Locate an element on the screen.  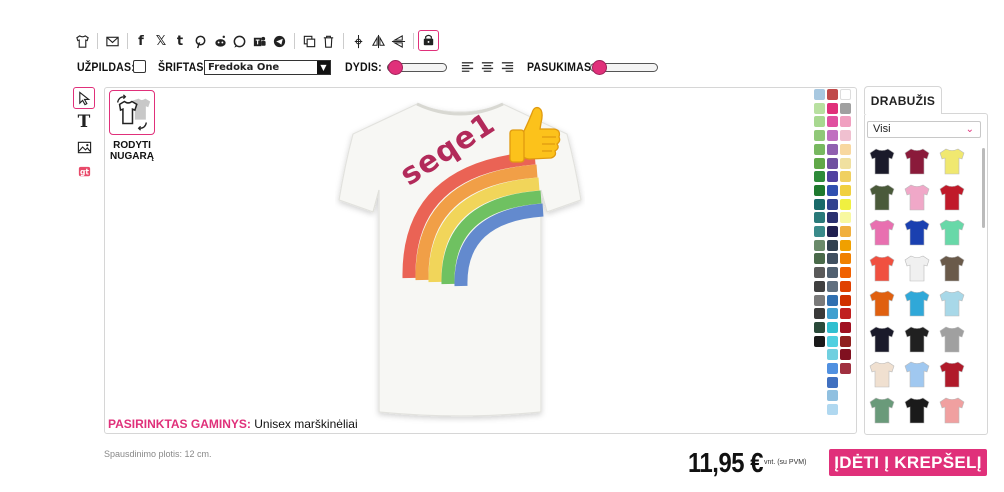
flip-vertical-icon is located at coordinates (398, 41).